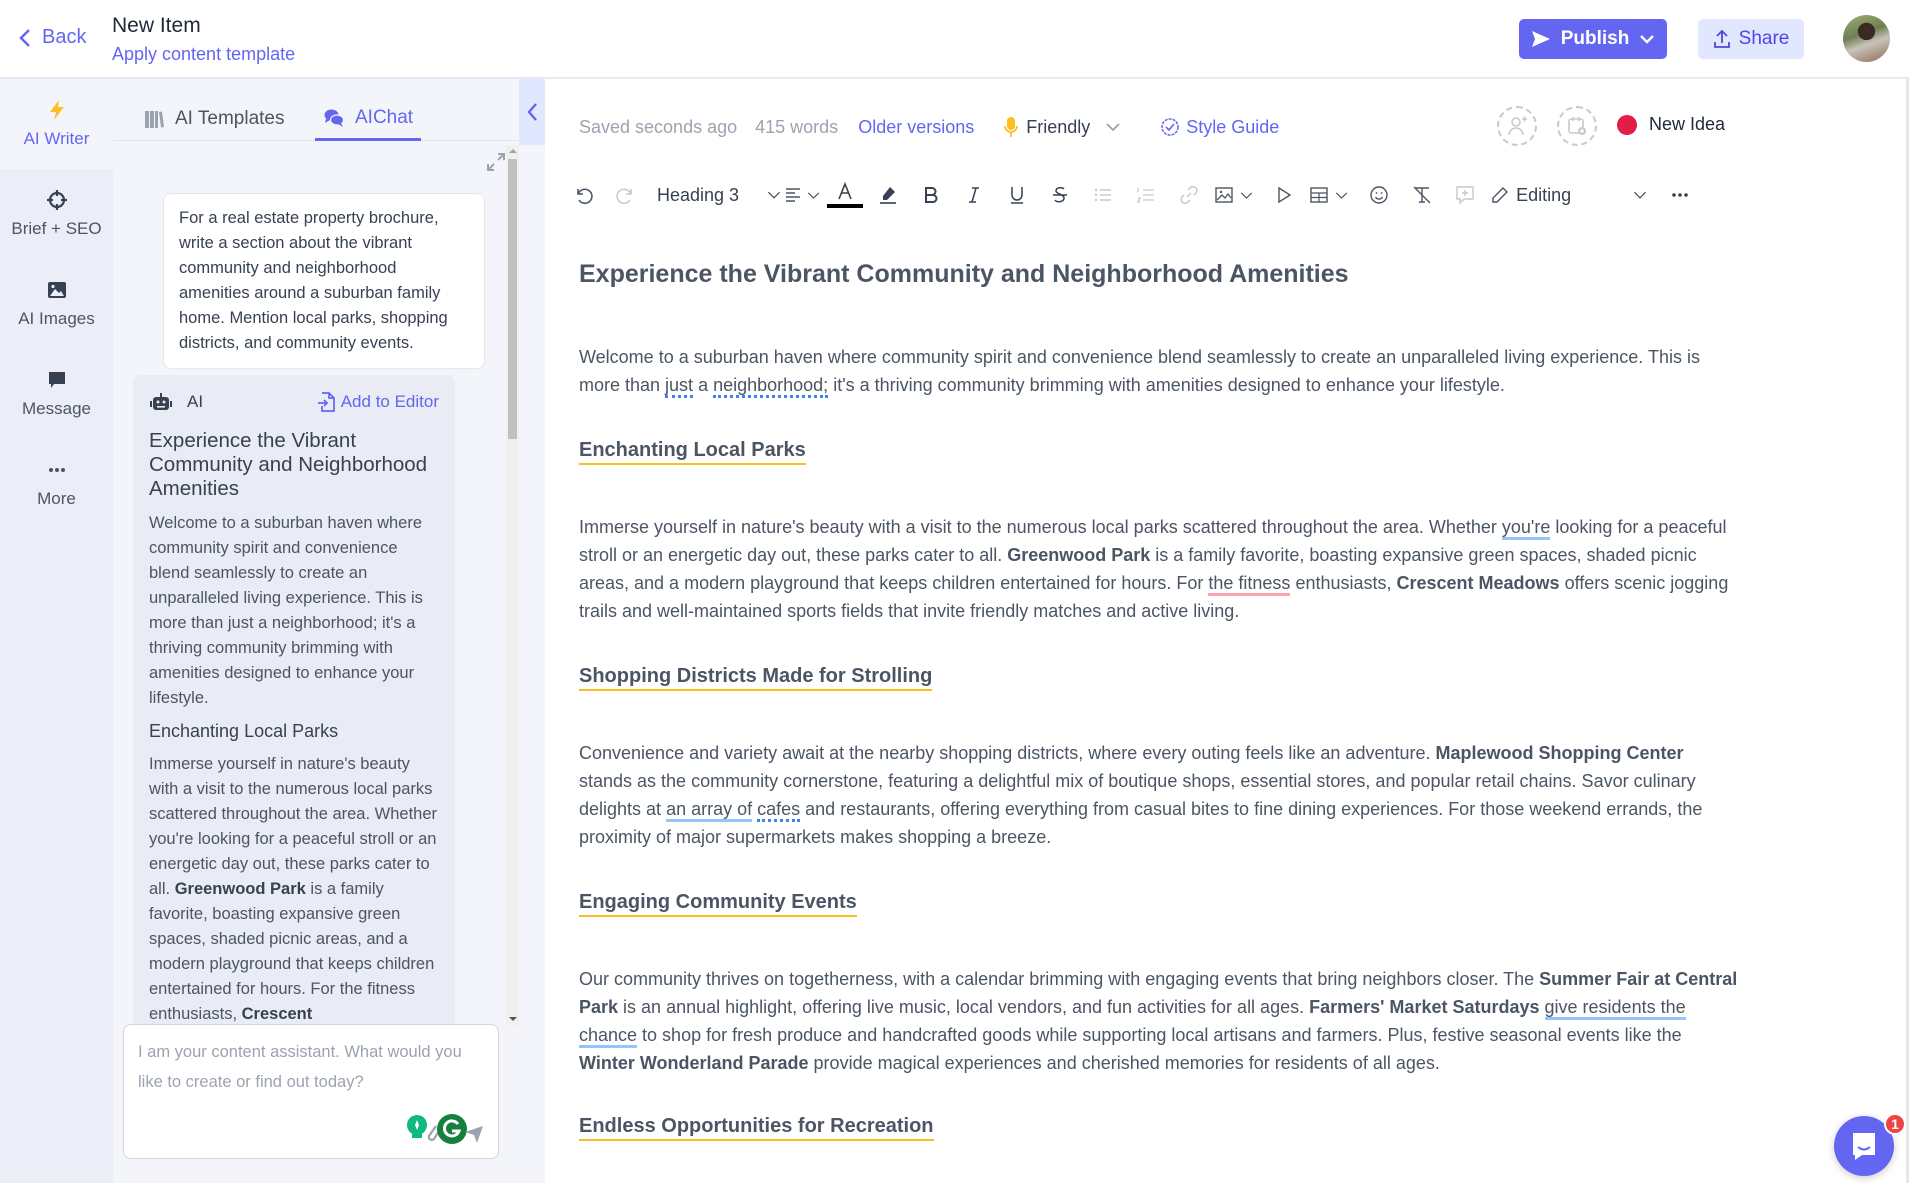  Describe the element at coordinates (1284, 195) in the screenshot. I see `media-button` at that location.